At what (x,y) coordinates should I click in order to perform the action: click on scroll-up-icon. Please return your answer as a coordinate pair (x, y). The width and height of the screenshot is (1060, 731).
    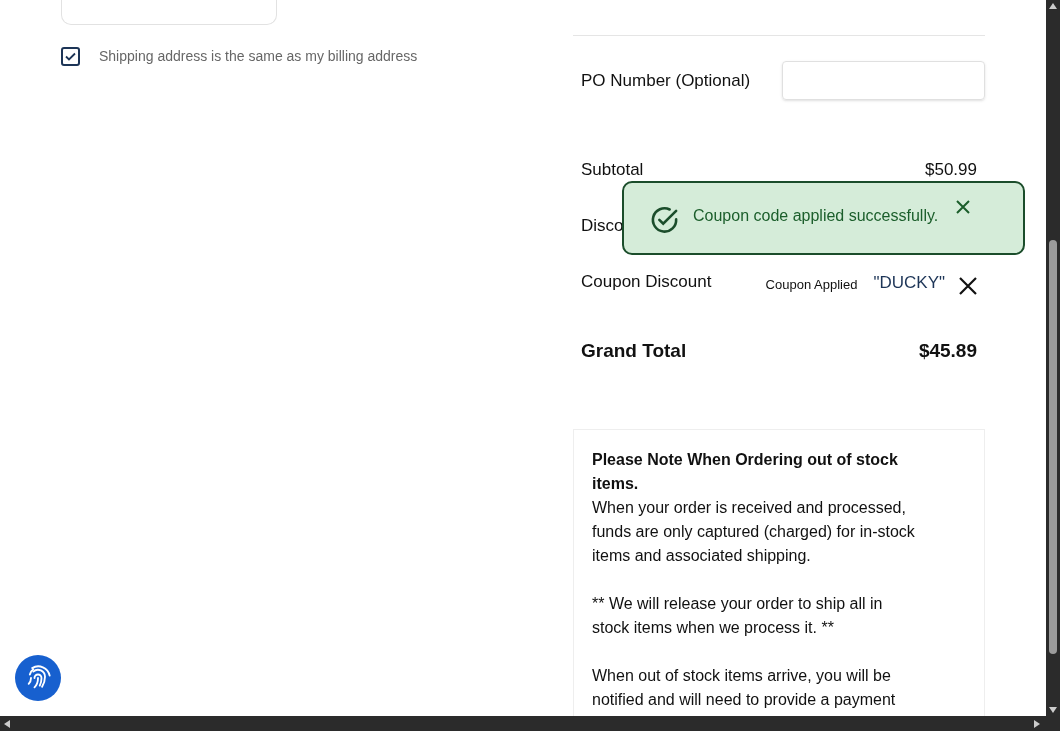
    Looking at the image, I should click on (1053, 6).